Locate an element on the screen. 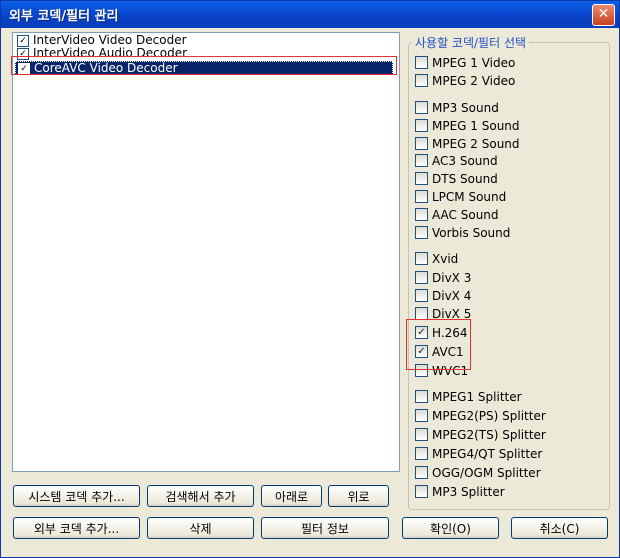 This screenshot has height=558, width=620. list-item: ✓ InterVideo Audio Decoder is located at coordinates (204, 54).